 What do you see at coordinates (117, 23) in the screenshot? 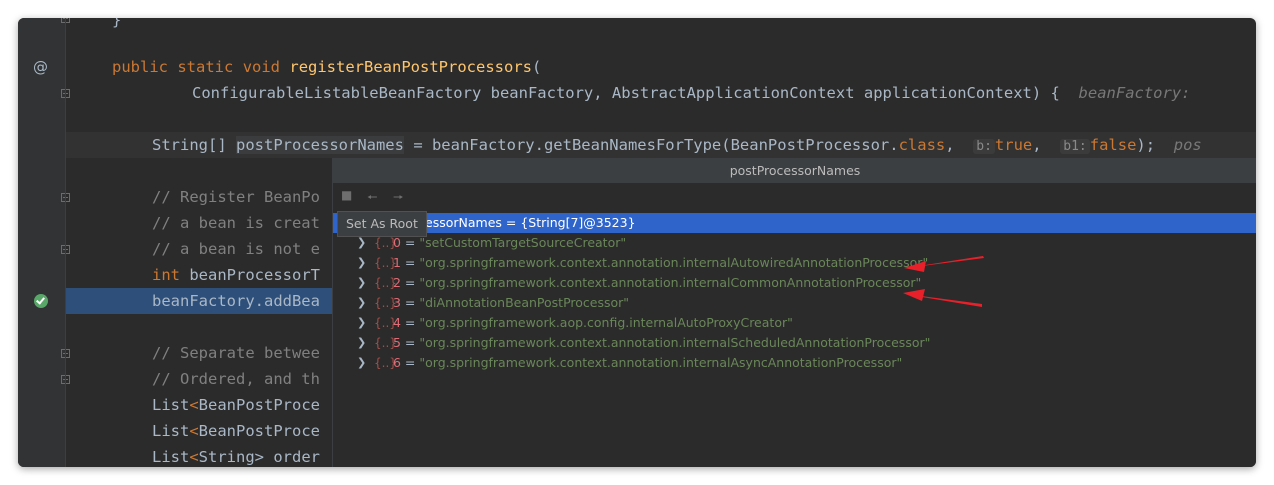
I see `code-text: }` at bounding box center [117, 23].